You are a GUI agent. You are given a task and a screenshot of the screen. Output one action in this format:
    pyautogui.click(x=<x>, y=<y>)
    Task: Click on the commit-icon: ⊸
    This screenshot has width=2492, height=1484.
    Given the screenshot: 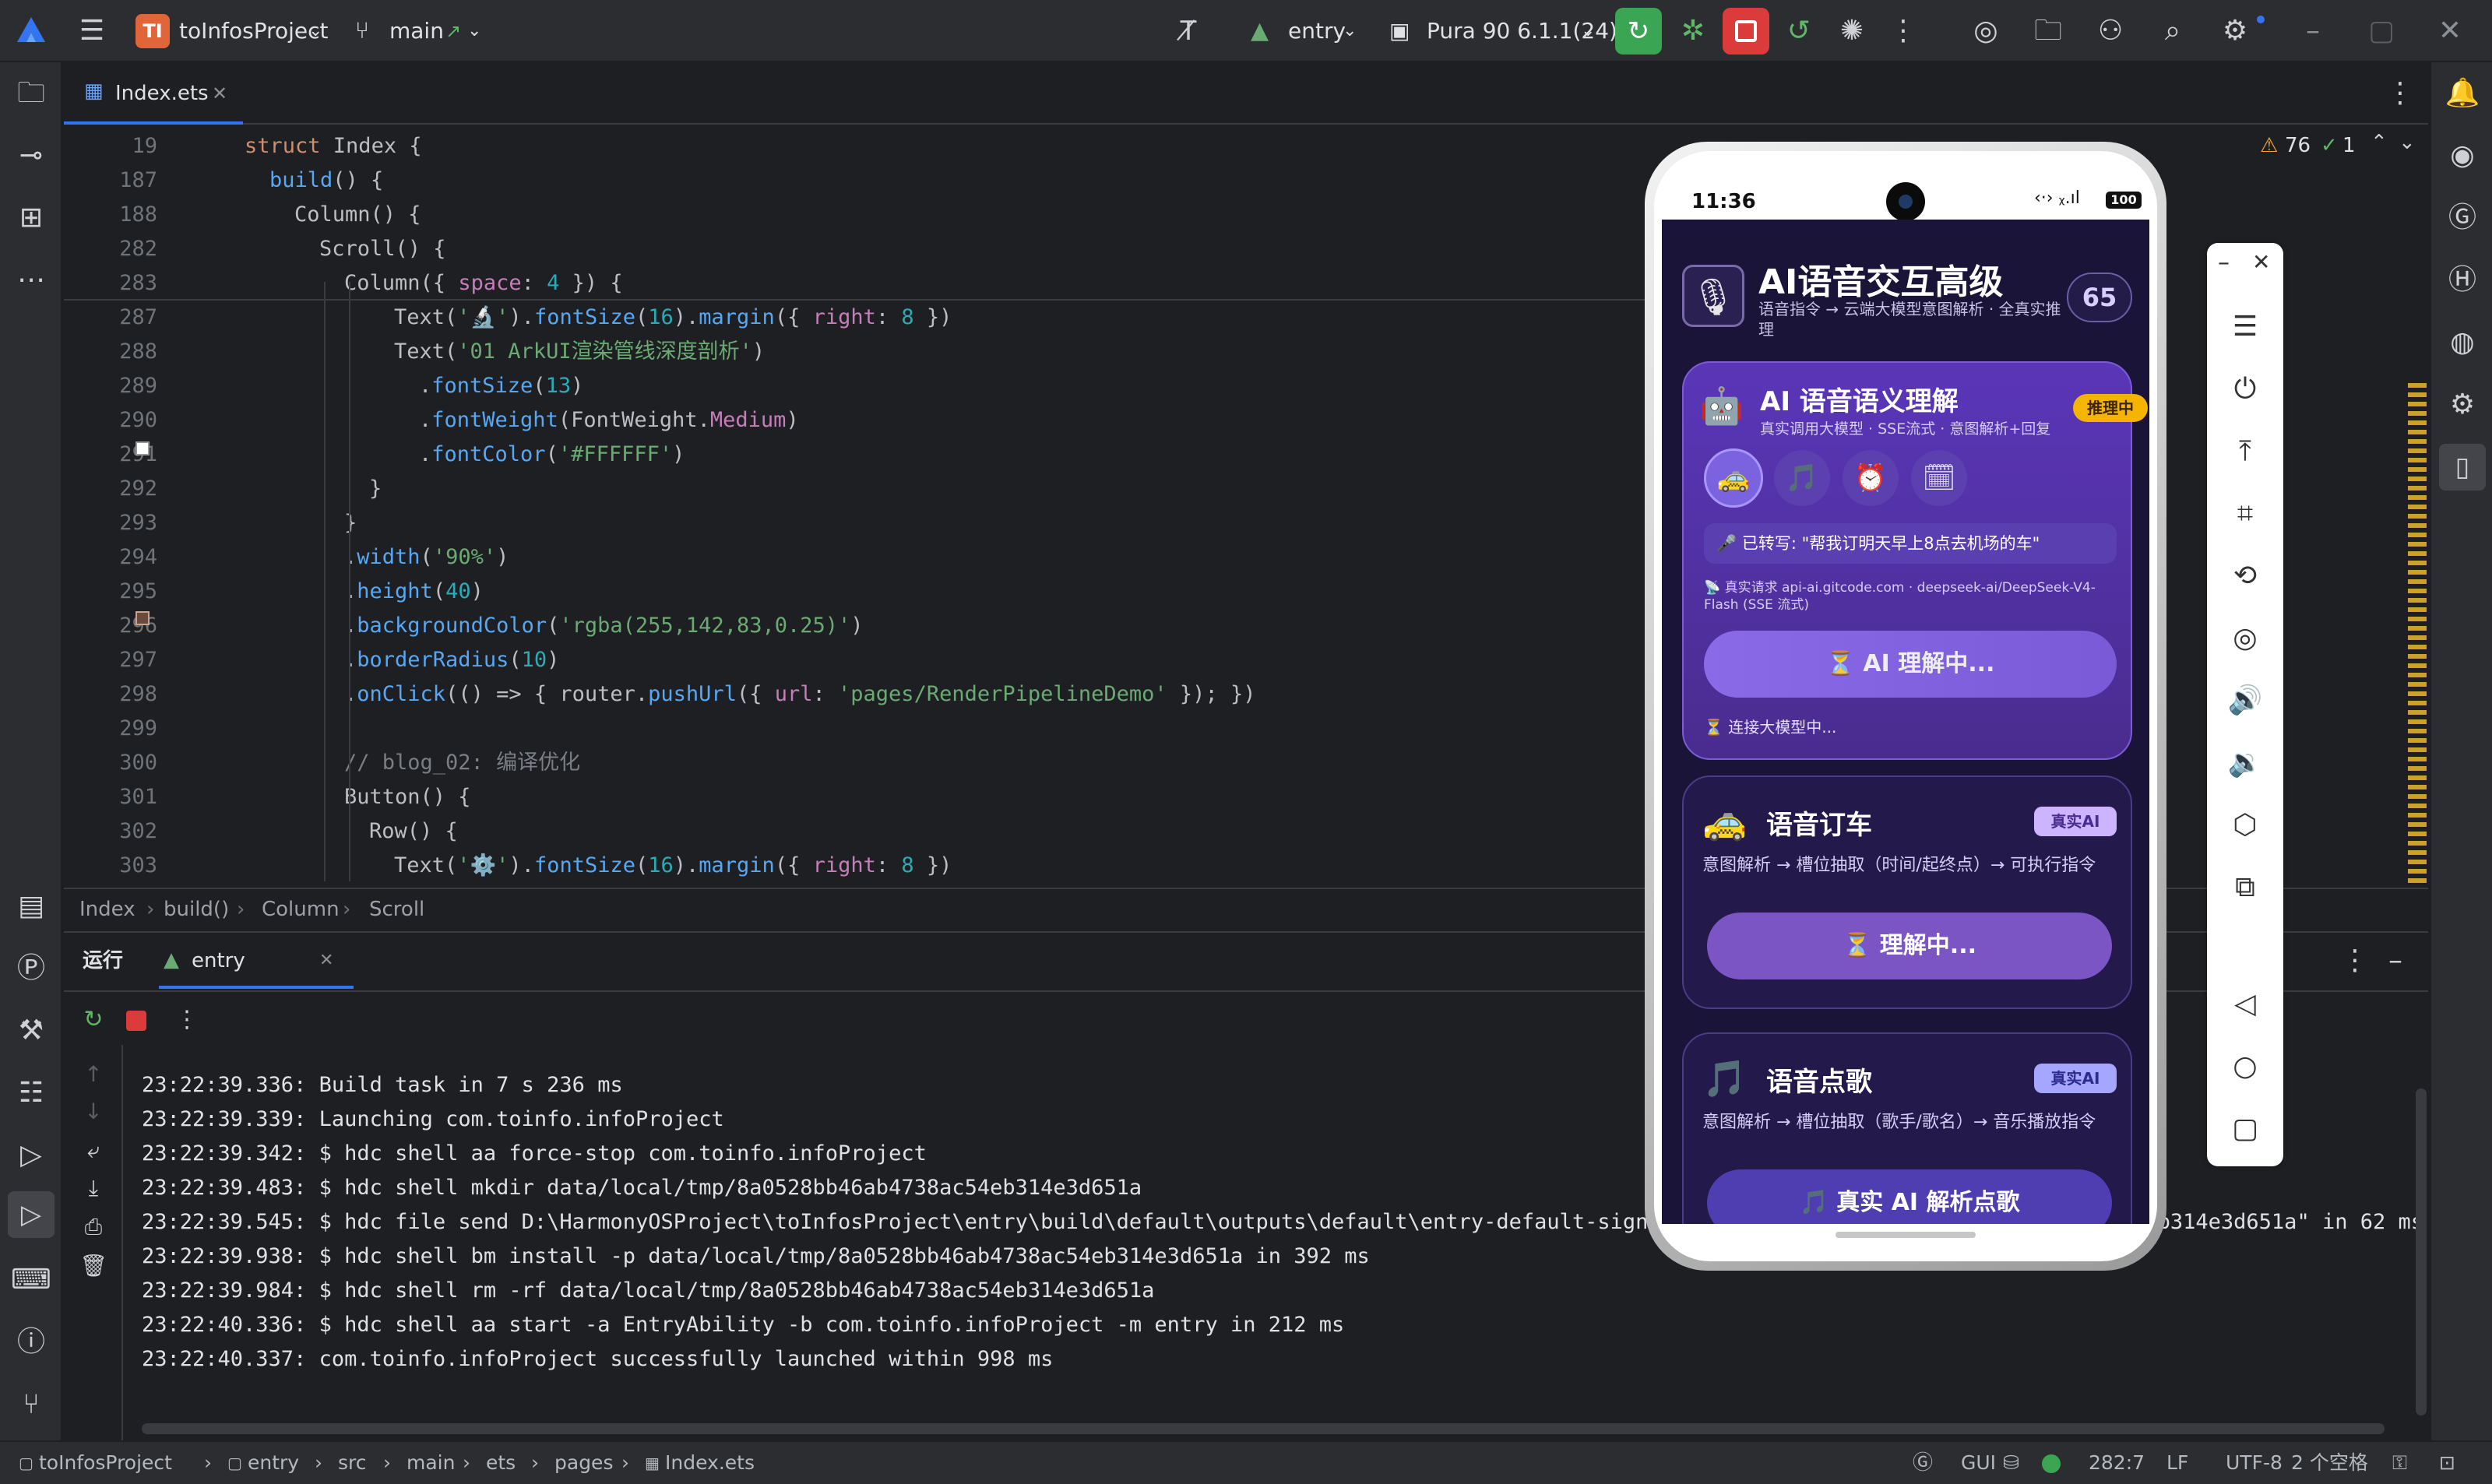 What is the action you would take?
    pyautogui.click(x=32, y=156)
    